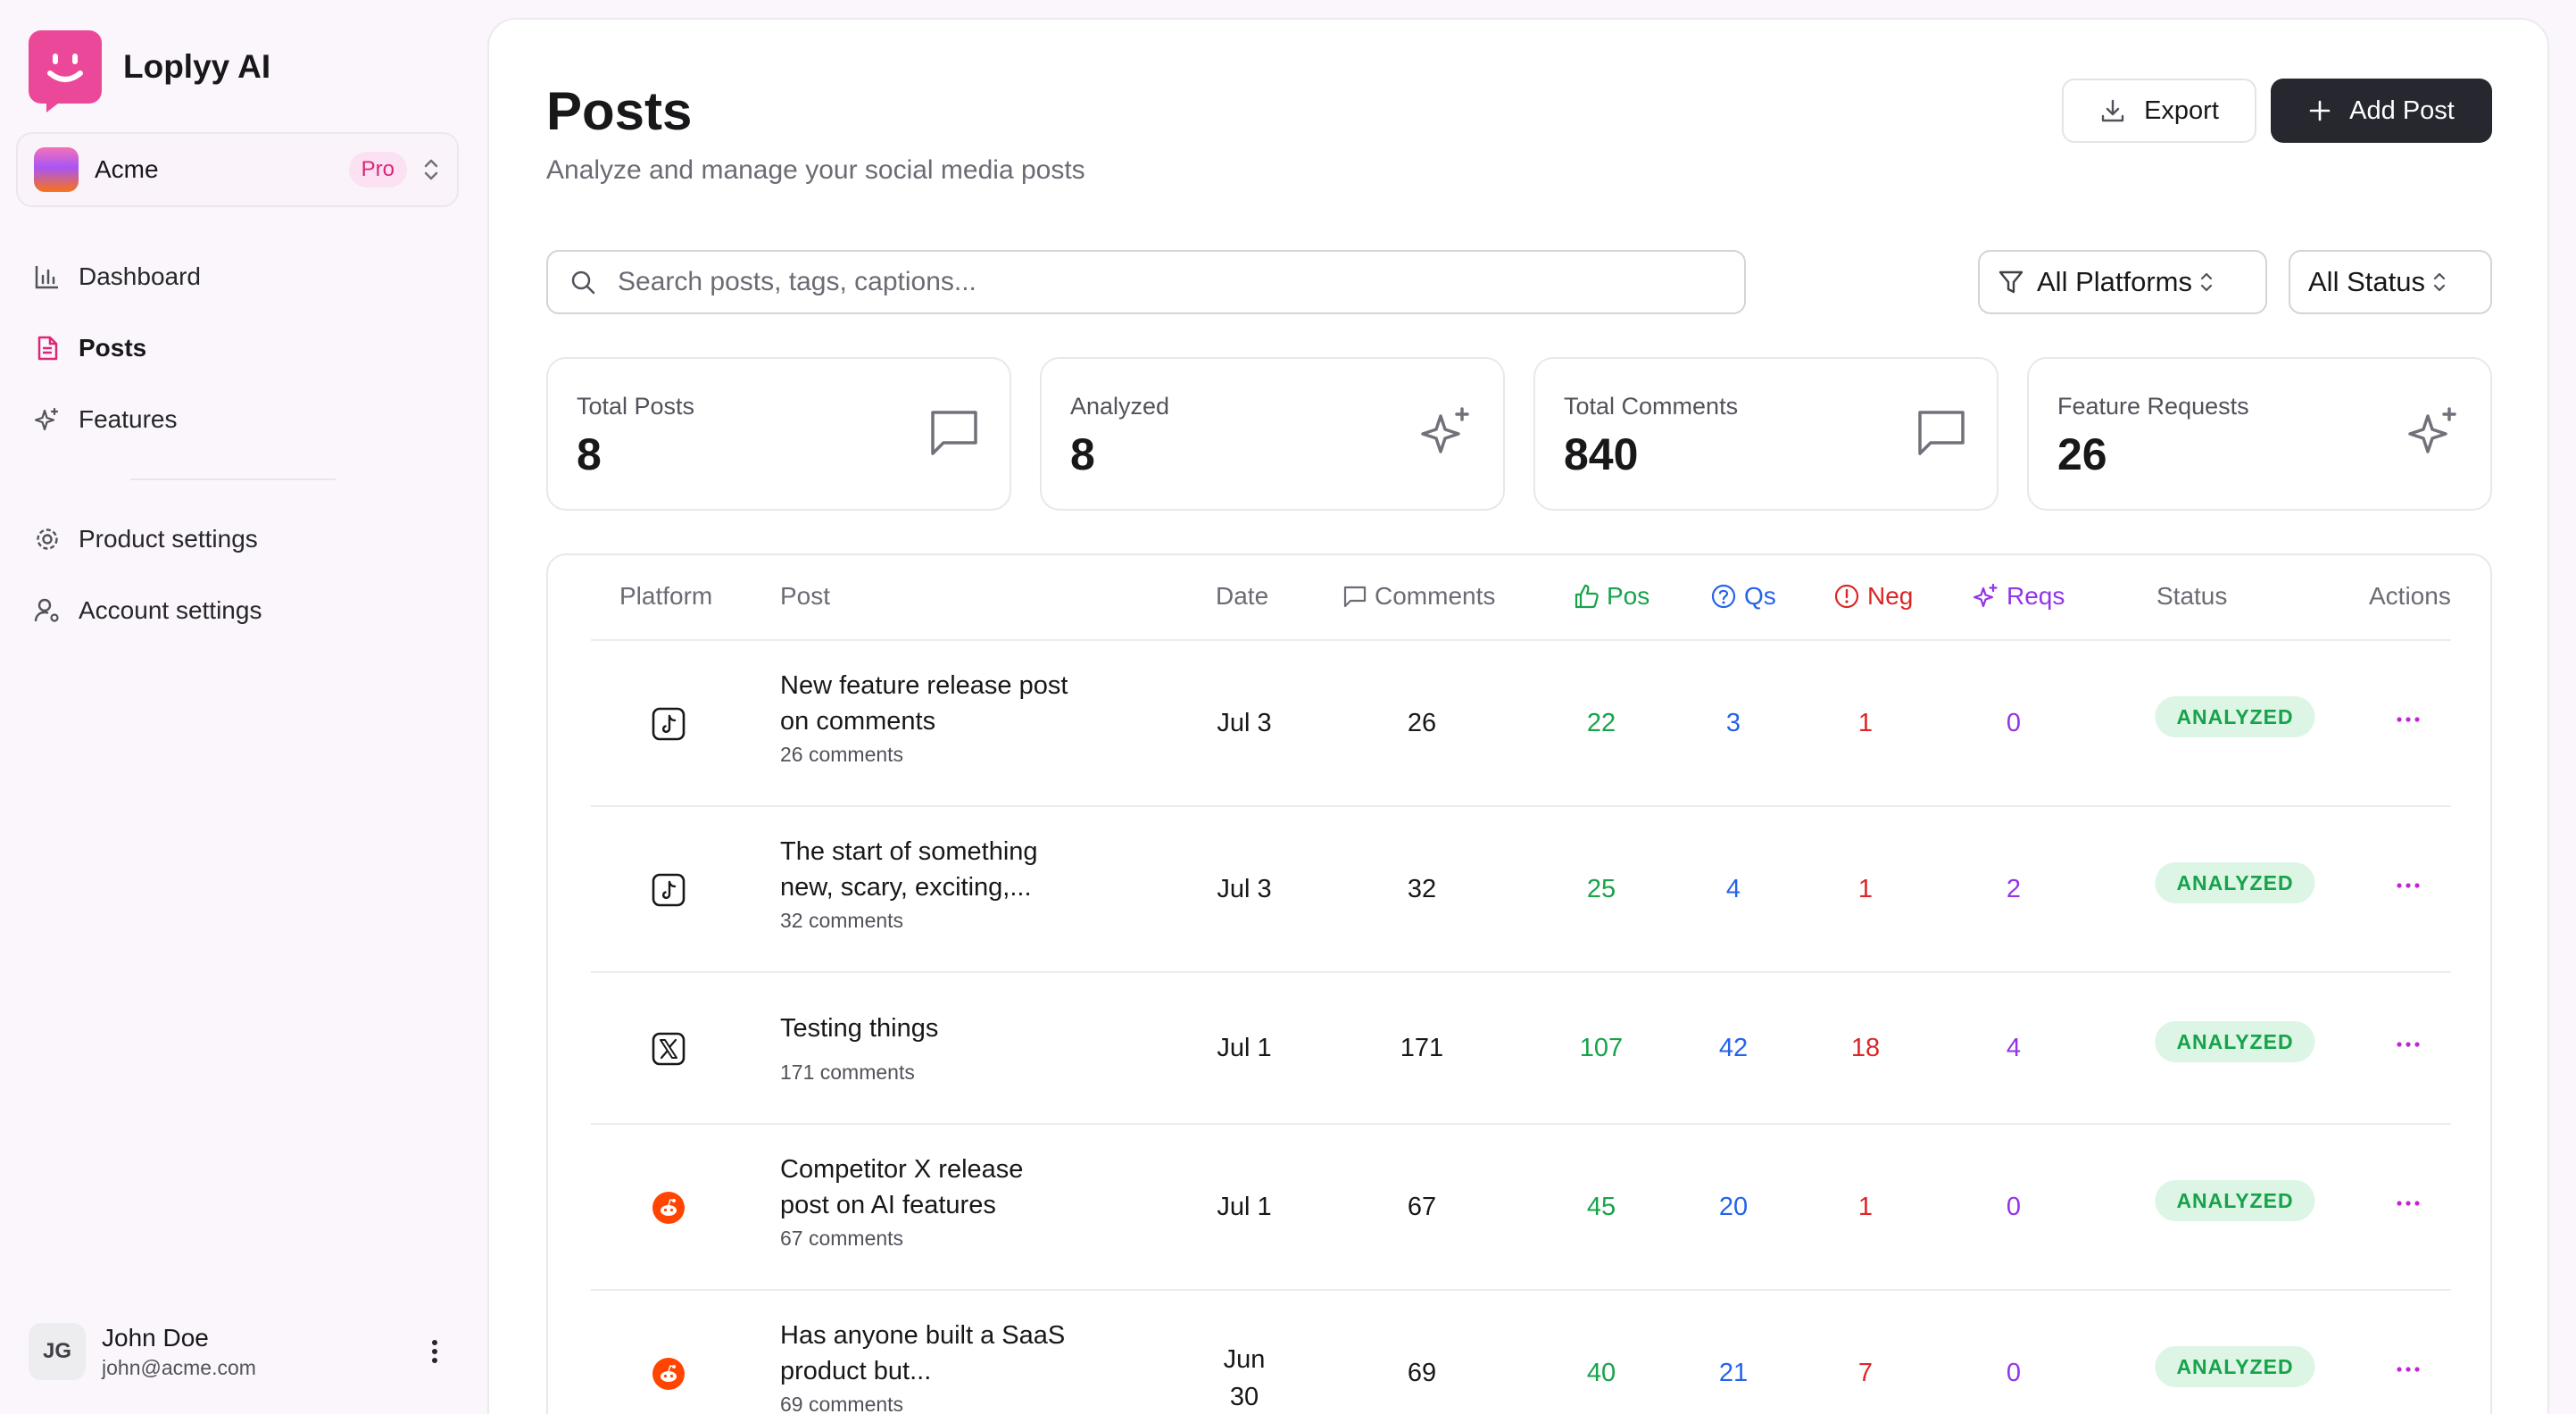 This screenshot has height=1414, width=2576. I want to click on th-neg: Neg, so click(1873, 596).